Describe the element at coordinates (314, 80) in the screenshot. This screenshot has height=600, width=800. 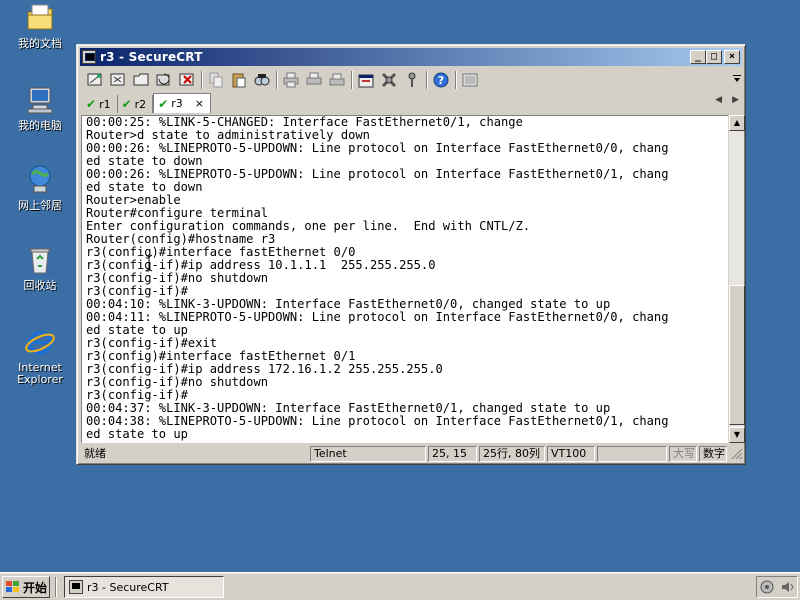
I see `print-screen-icon` at that location.